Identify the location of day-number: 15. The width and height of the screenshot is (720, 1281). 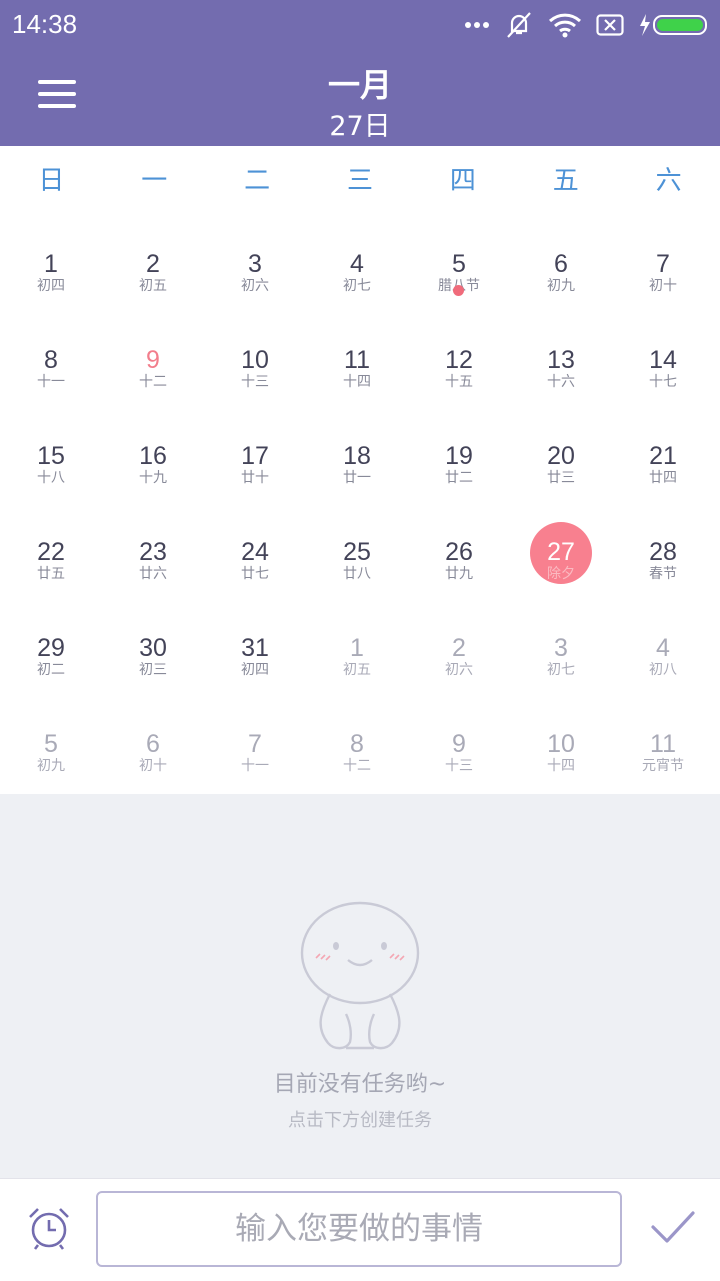
(51, 456).